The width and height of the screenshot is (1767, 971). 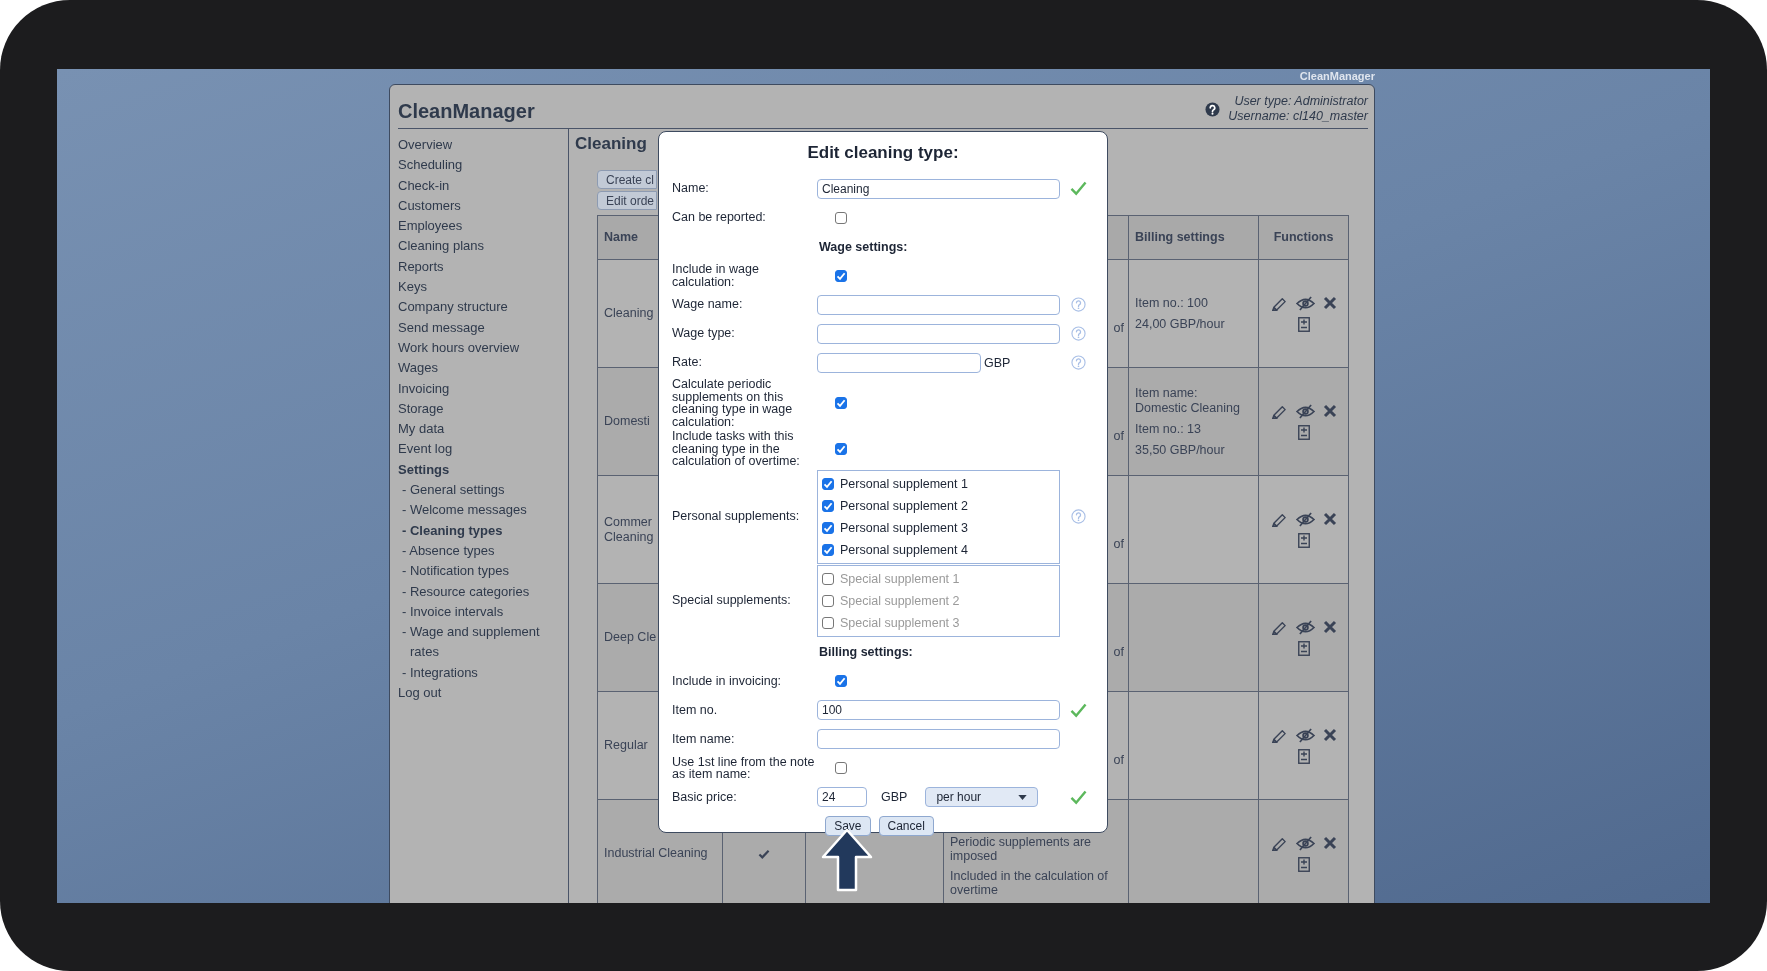 I want to click on dialog-button: Cancel, so click(x=906, y=825).